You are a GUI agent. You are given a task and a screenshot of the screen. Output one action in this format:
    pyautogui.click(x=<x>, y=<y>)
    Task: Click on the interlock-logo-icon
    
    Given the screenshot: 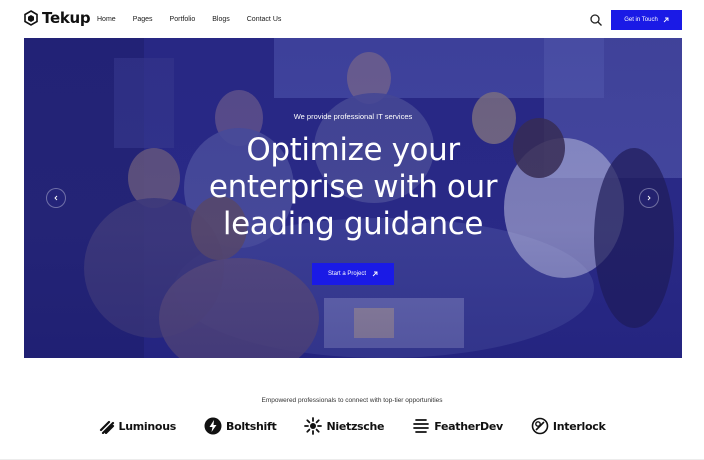 What is the action you would take?
    pyautogui.click(x=540, y=426)
    